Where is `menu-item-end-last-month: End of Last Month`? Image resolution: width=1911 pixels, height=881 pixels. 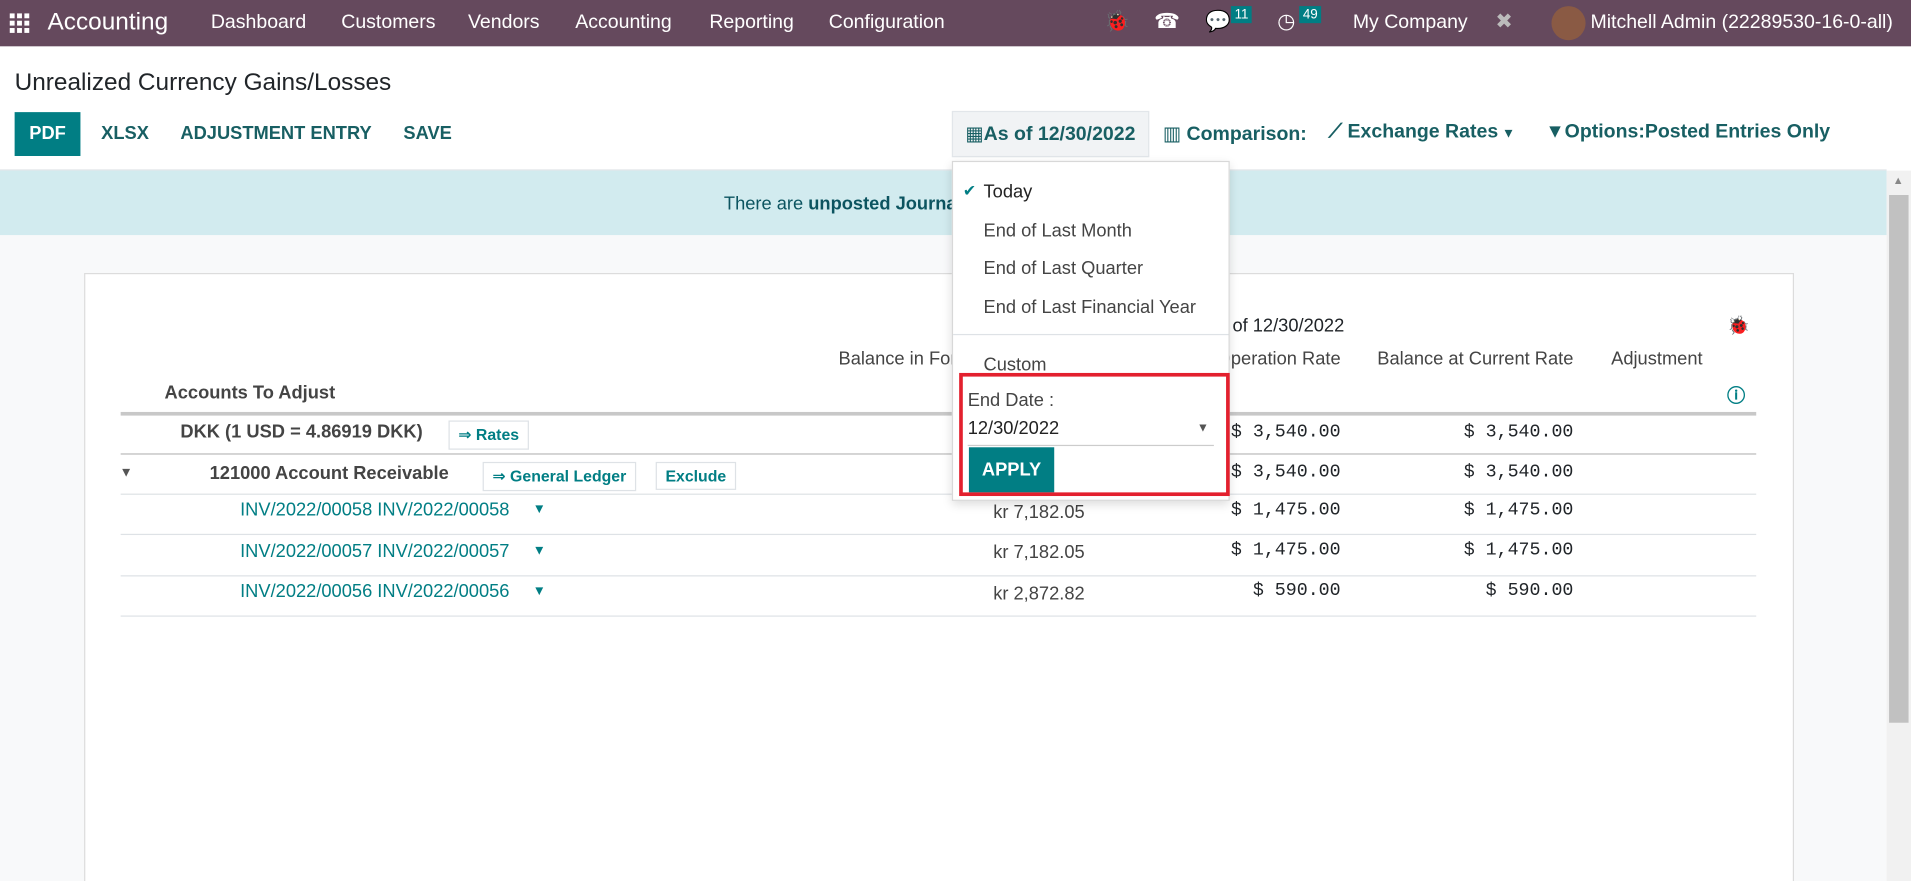
menu-item-end-last-month: End of Last Month is located at coordinates (1058, 231).